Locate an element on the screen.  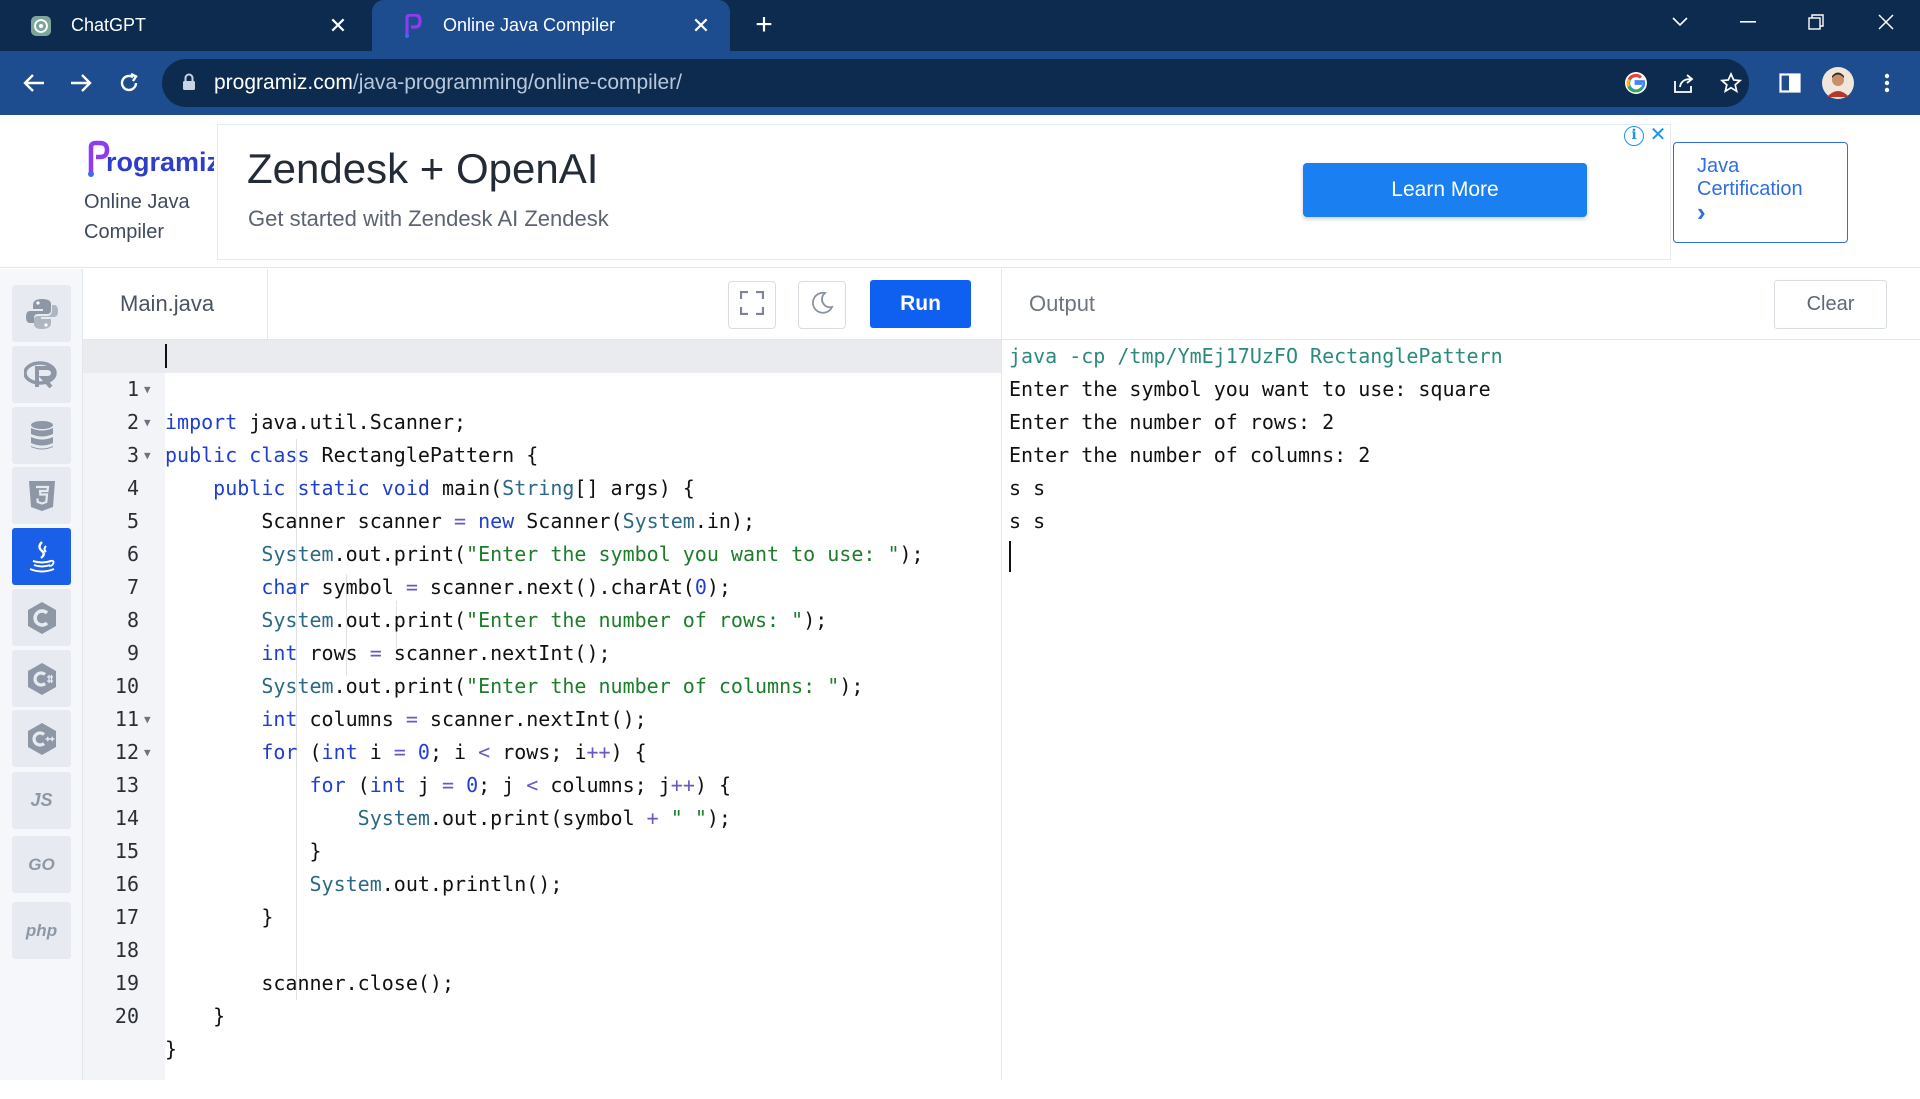
dark-mode-button is located at coordinates (822, 305).